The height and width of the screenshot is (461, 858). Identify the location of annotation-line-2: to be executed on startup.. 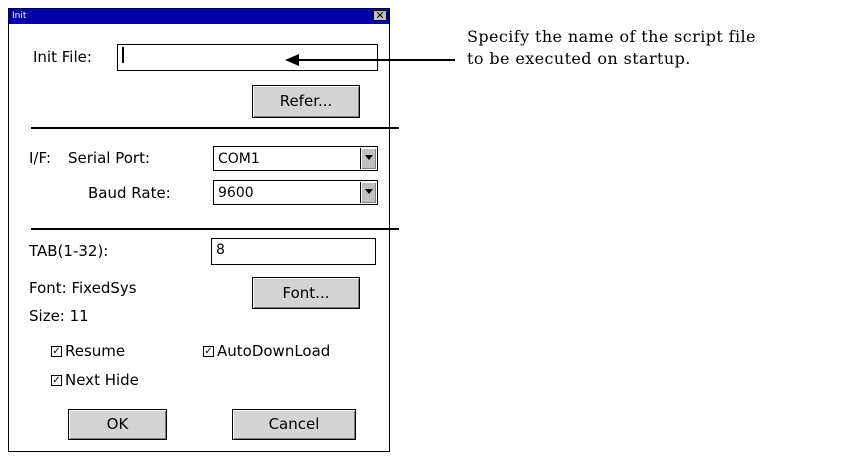
(579, 58).